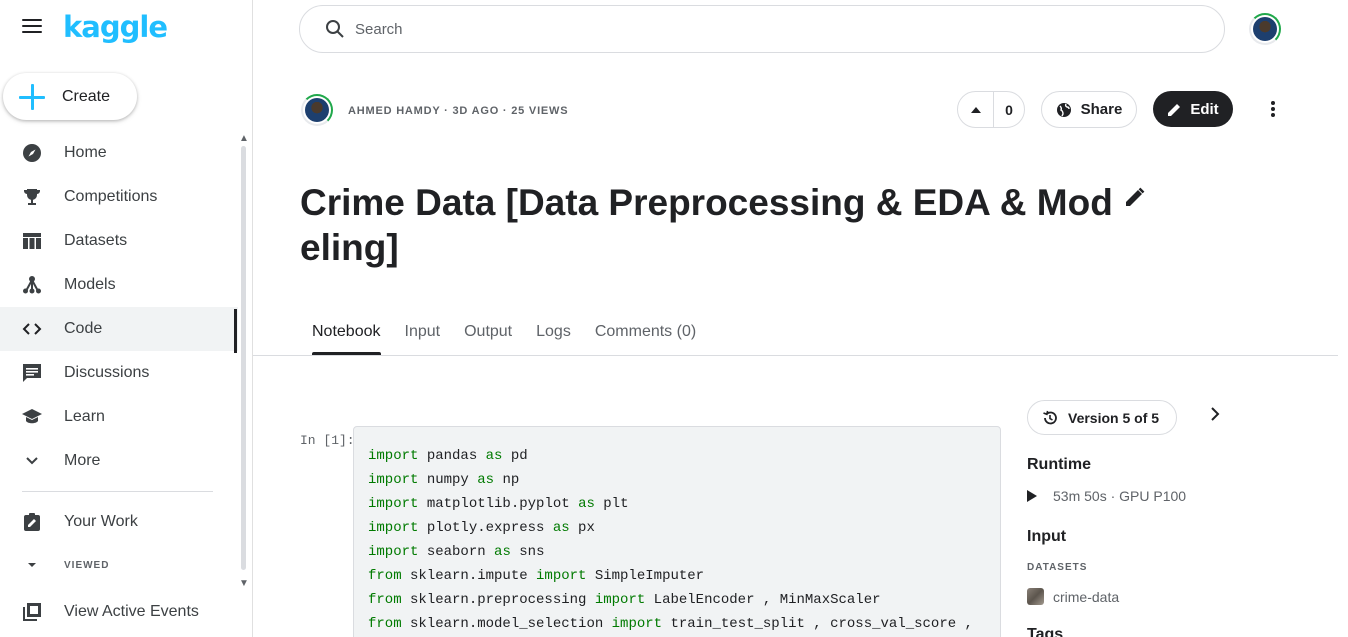  What do you see at coordinates (119, 153) in the screenshot?
I see `sidebar-item-home: Home` at bounding box center [119, 153].